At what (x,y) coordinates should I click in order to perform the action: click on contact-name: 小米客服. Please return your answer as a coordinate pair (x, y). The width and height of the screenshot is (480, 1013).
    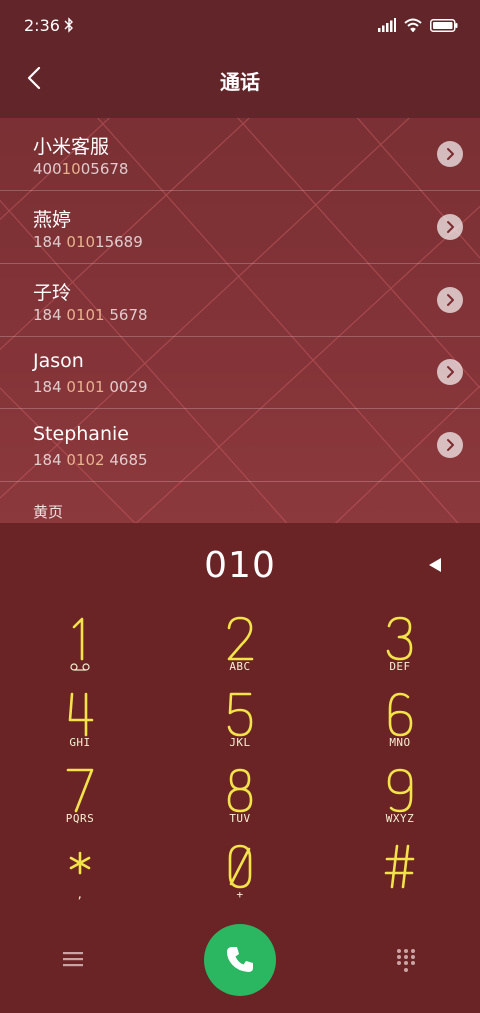
    Looking at the image, I should click on (71, 147).